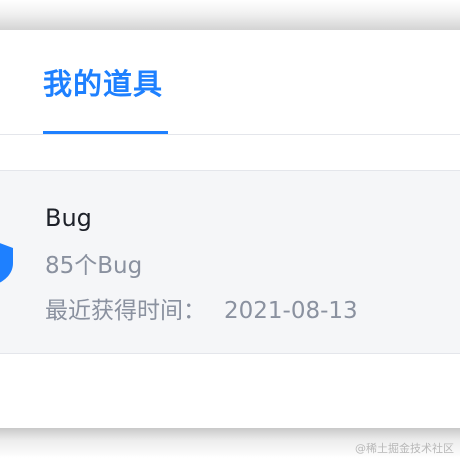  I want to click on item-time: 最近获得时间： 2021-08-13, so click(201, 311).